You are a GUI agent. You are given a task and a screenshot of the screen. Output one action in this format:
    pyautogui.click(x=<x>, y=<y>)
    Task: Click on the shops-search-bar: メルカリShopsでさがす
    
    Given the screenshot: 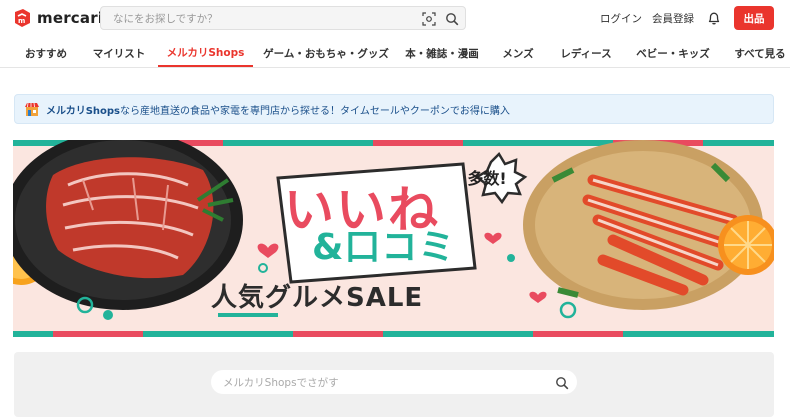 What is the action you would take?
    pyautogui.click(x=394, y=382)
    